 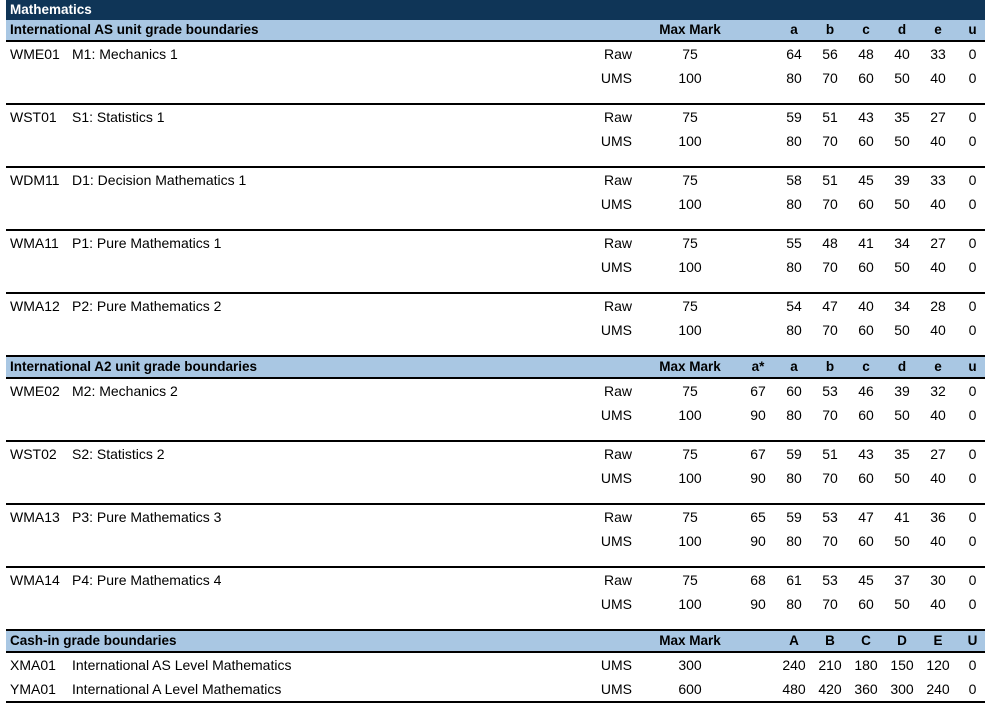 What do you see at coordinates (325, 579) in the screenshot?
I see `unit-name: P4: Pure Mathematics 4` at bounding box center [325, 579].